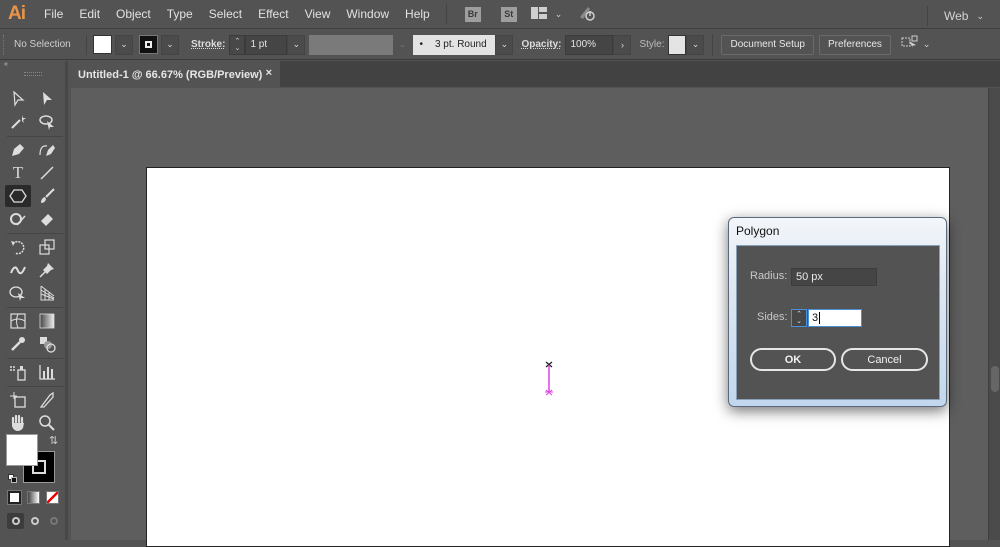 The image size is (1000, 547). I want to click on default-fill-stroke-icon, so click(13, 479).